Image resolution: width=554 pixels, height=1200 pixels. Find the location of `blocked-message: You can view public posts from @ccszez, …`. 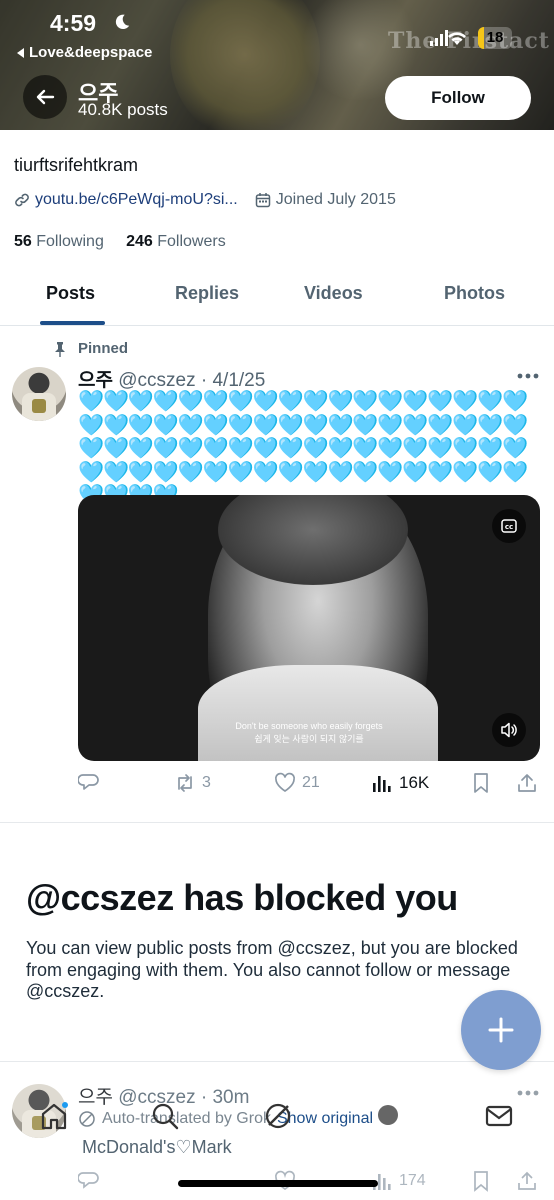

blocked-message: You can view public posts from @ccszez, … is located at coordinates (272, 969).